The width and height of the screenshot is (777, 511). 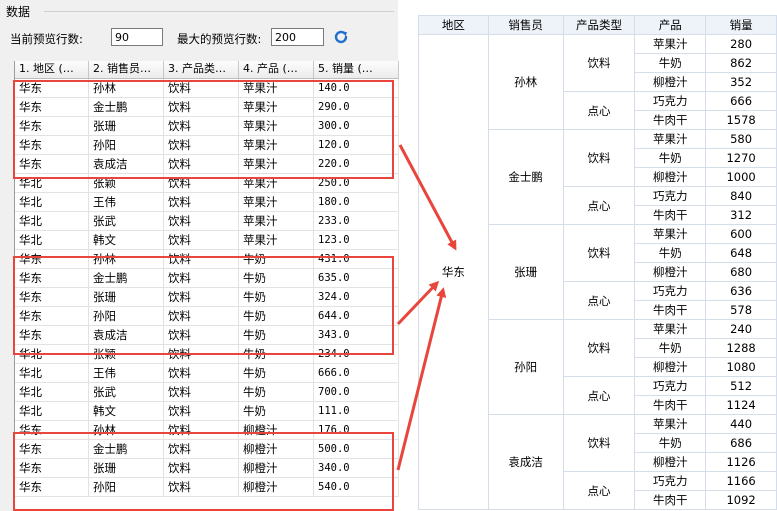 I want to click on arrows-overlay, so click(x=426, y=307).